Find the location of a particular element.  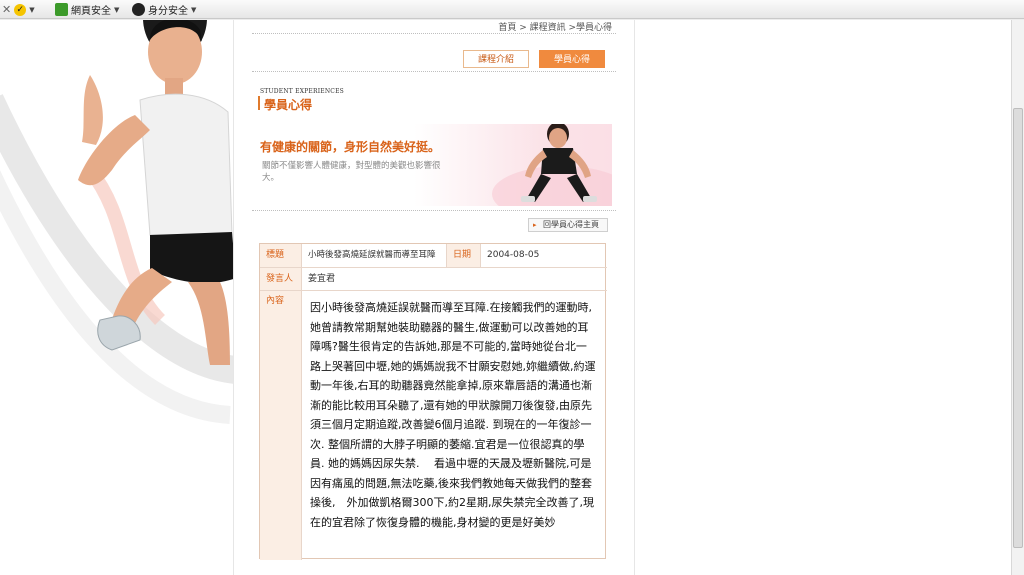

breadcrumb: 首頁 > 課程資訊 >學員心得 is located at coordinates (555, 28).